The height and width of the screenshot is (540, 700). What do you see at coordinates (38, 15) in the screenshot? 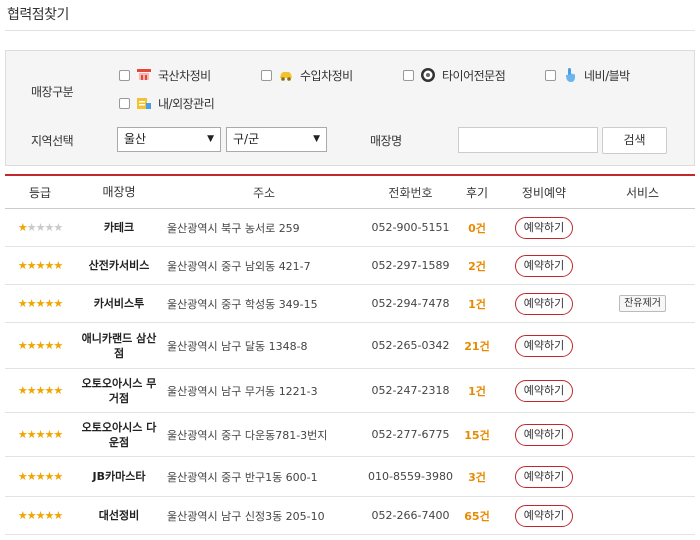
I see `page-title: 협력점찾기` at bounding box center [38, 15].